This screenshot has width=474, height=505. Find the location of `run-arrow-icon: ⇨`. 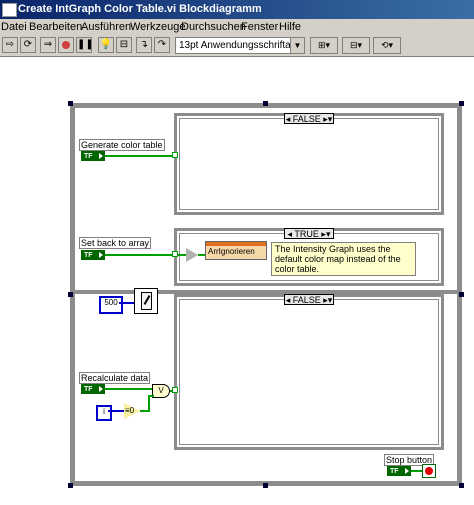

run-arrow-icon: ⇨ is located at coordinates (10, 45).